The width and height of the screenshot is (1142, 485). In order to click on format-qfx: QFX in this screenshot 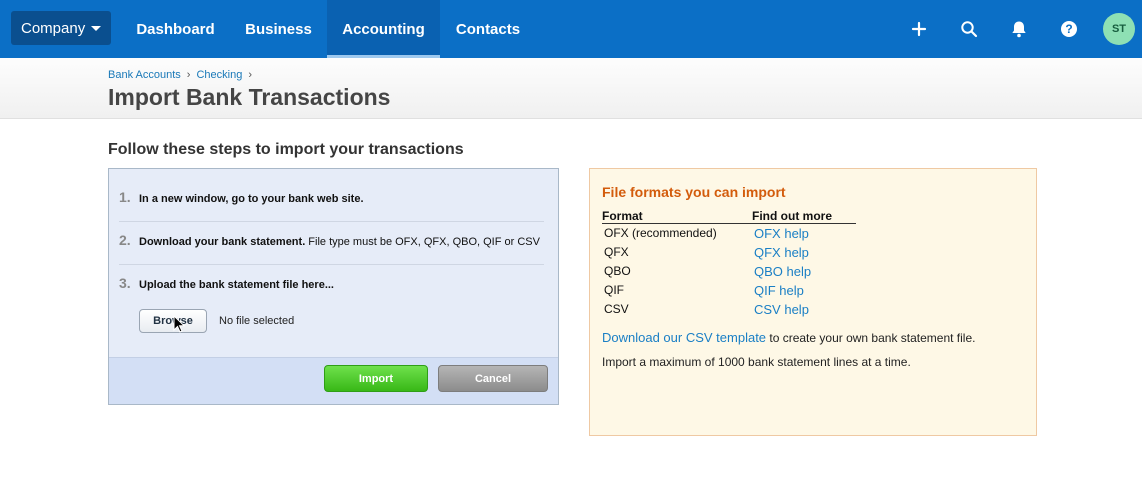, I will do `click(616, 252)`.